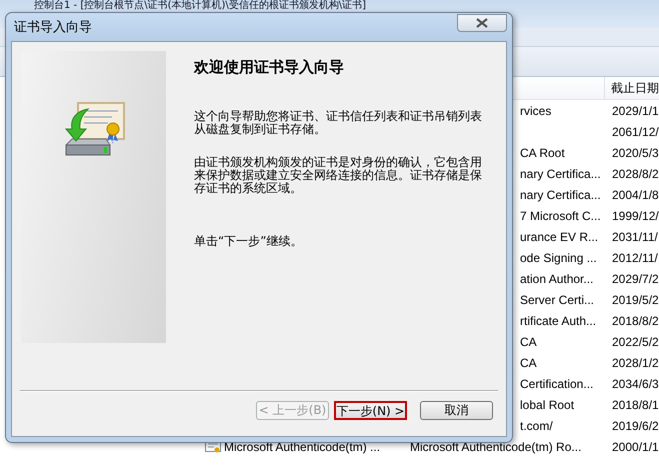 The height and width of the screenshot is (465, 659). What do you see at coordinates (635, 447) in the screenshot?
I see `table-cell: 2000/1/1` at bounding box center [635, 447].